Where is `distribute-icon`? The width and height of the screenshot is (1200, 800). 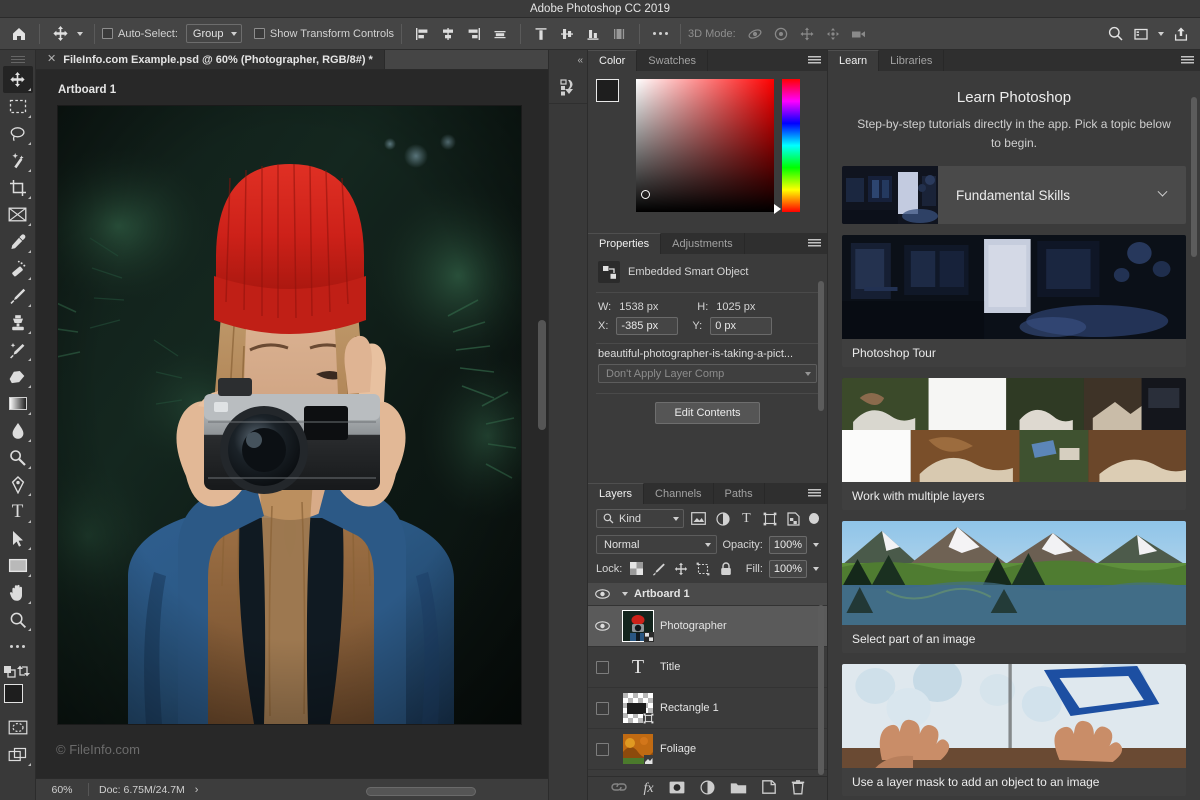
distribute-icon is located at coordinates (619, 34).